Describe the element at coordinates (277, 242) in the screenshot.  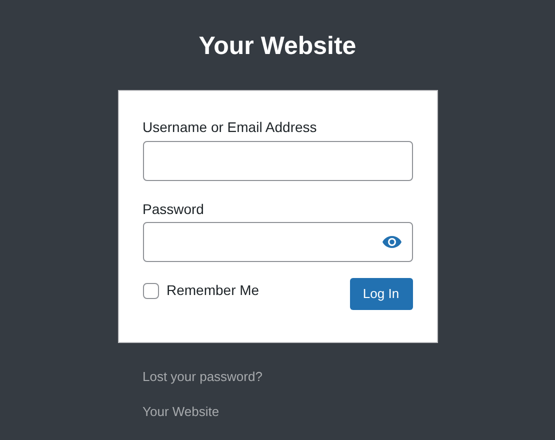
I see `password-field` at that location.